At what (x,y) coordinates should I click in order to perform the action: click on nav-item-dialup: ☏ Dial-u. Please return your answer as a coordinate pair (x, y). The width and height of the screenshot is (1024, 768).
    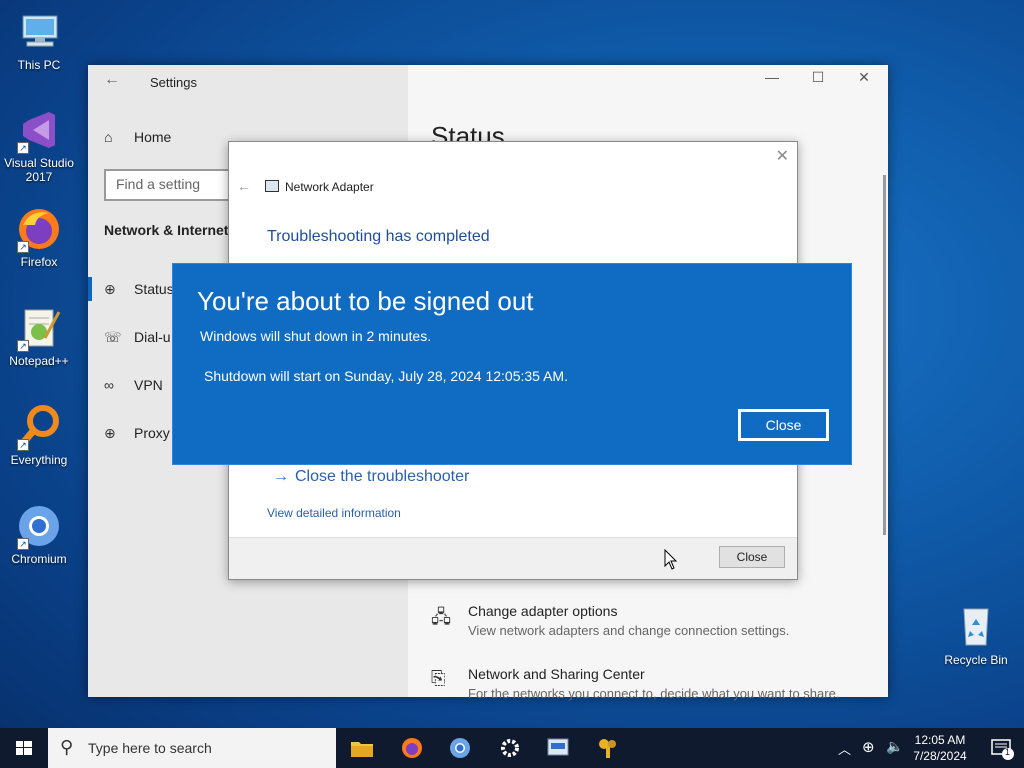
    Looking at the image, I should click on (137, 337).